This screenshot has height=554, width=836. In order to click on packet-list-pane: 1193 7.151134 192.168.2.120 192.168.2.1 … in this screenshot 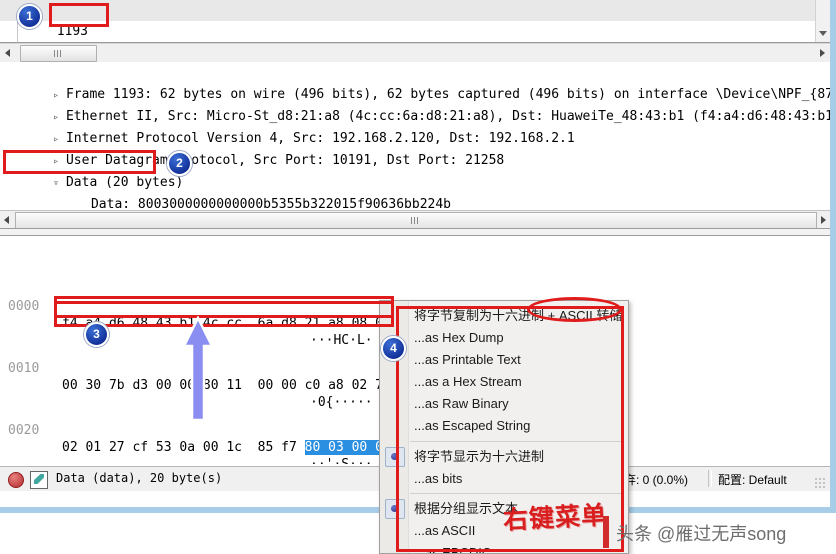, I will do `click(415, 21)`.